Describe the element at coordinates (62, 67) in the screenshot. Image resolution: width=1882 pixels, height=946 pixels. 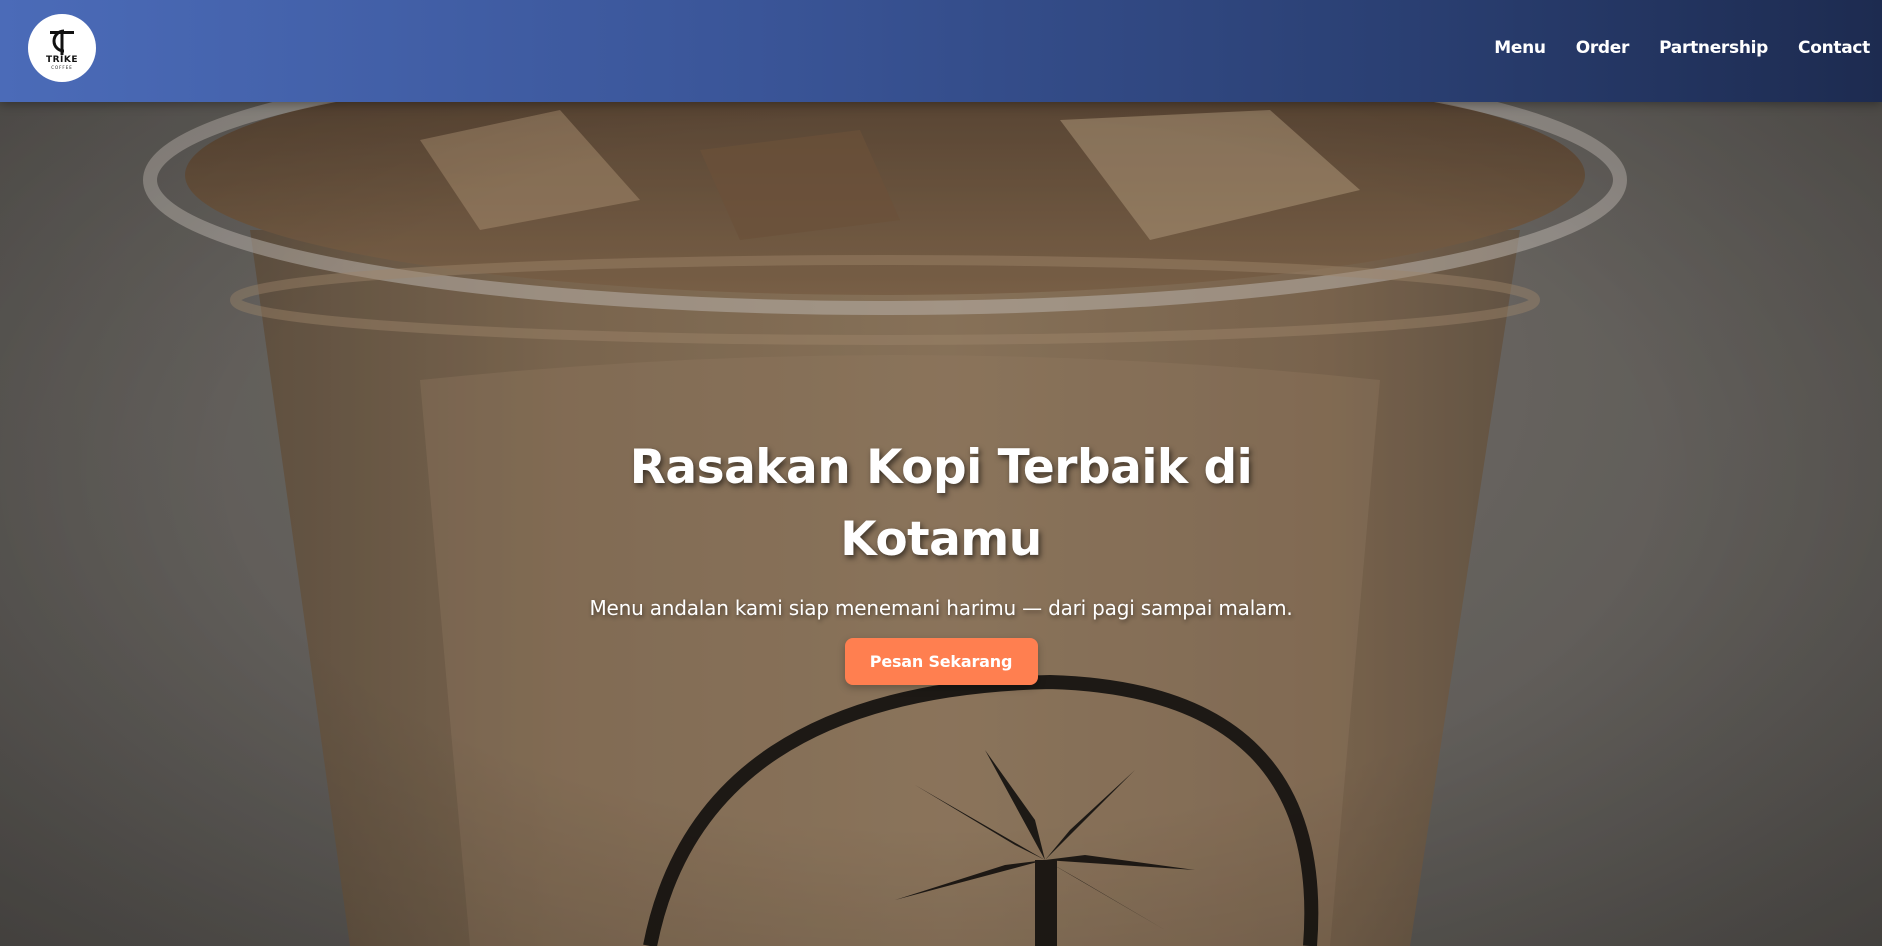
I see `logo-subtext: COFFEE` at that location.